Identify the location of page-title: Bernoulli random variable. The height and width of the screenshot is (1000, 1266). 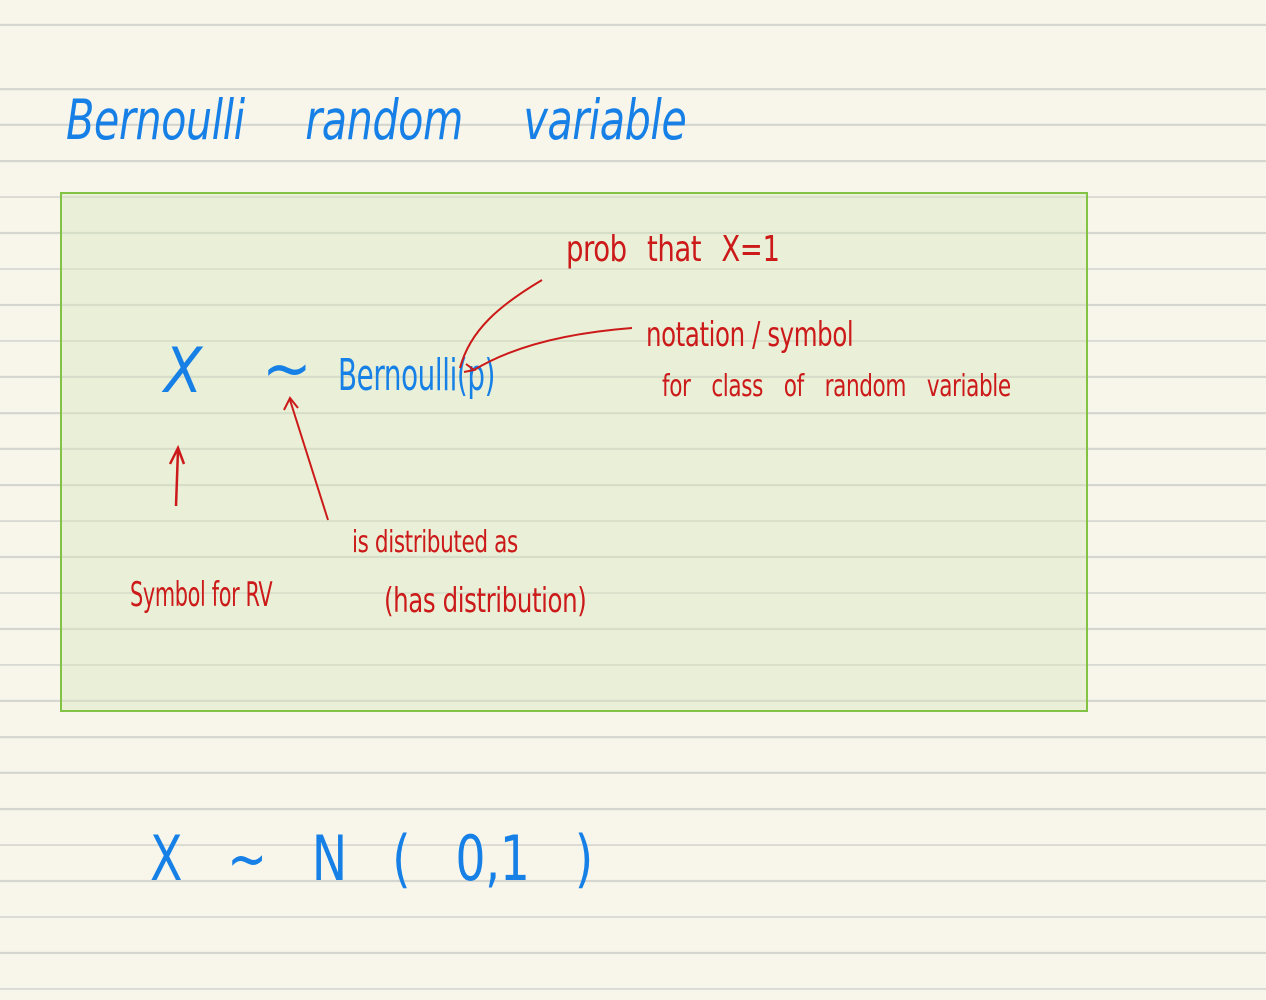
(376, 119).